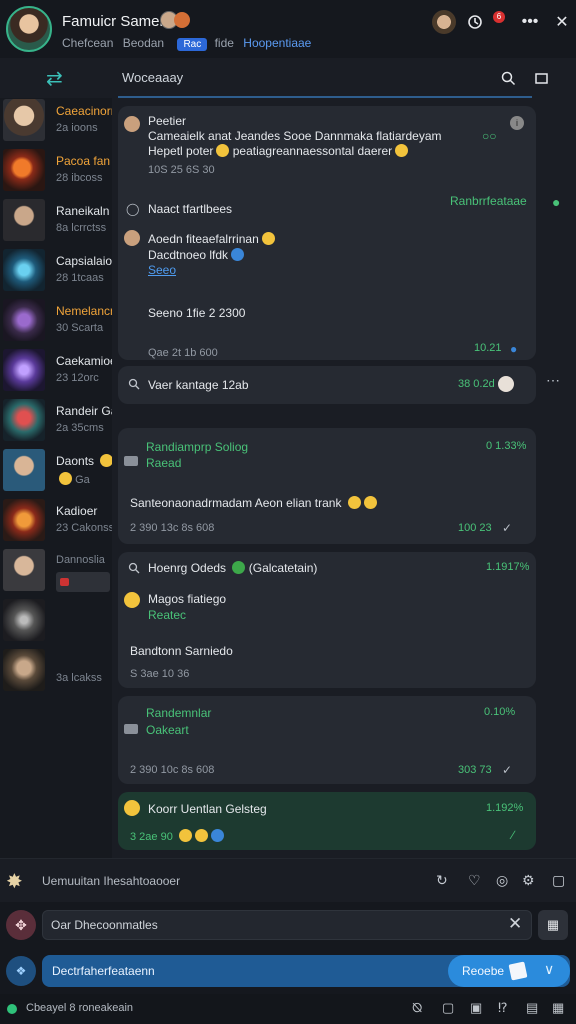 This screenshot has width=576, height=1024. I want to click on message-card-highlighted: Koorr Uentlan Gelsteg 1.192% 3 2ae 90 ∕, so click(327, 821).